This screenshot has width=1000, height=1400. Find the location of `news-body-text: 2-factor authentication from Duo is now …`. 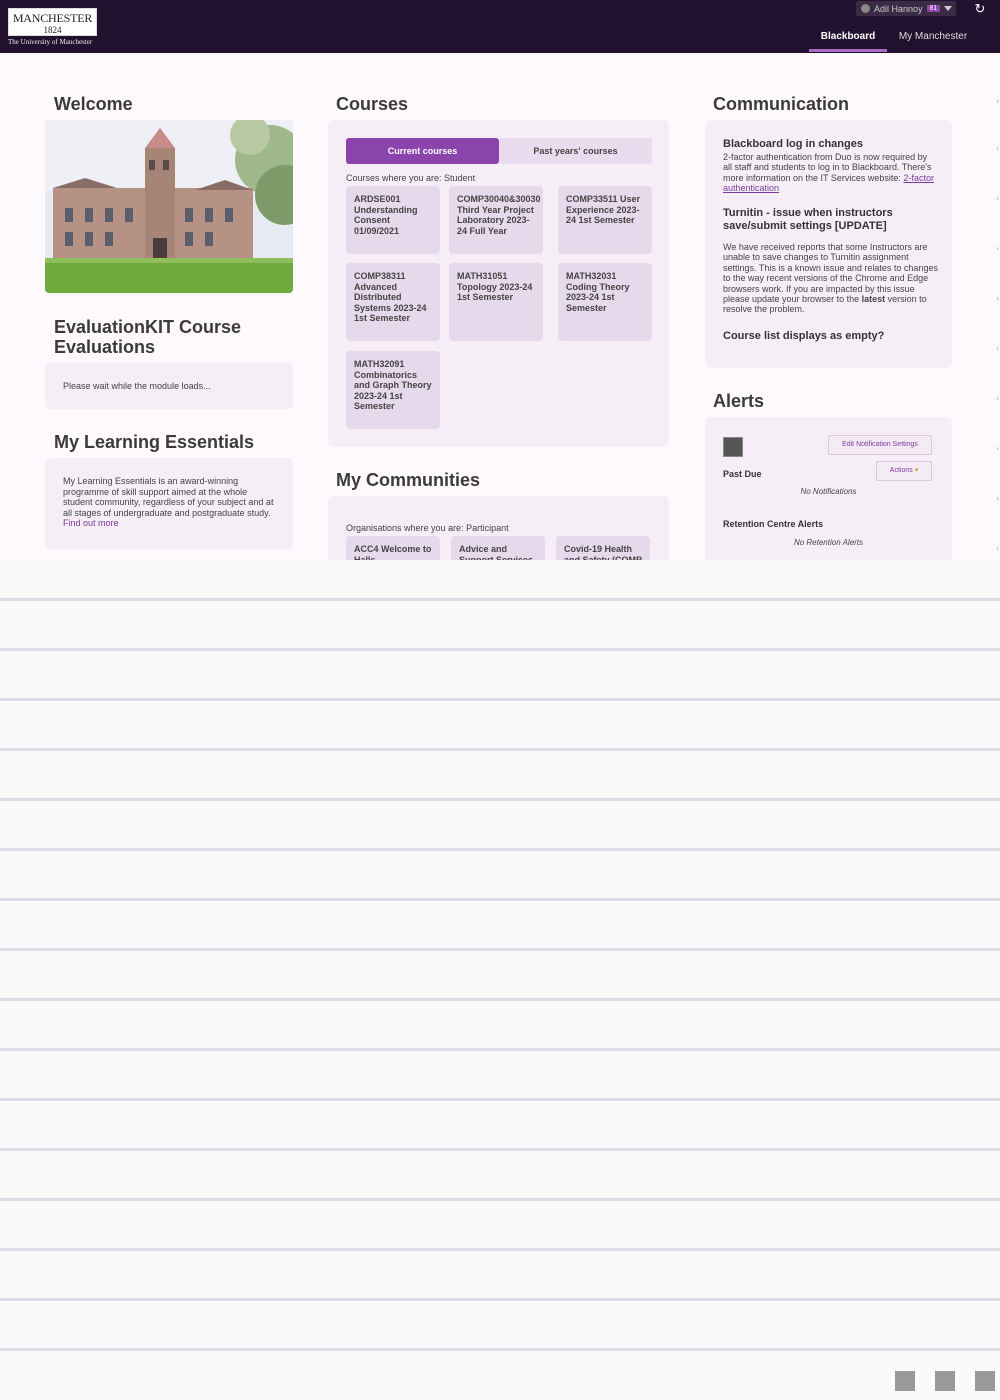

news-body-text: 2-factor authentication from Duo is now … is located at coordinates (827, 167).